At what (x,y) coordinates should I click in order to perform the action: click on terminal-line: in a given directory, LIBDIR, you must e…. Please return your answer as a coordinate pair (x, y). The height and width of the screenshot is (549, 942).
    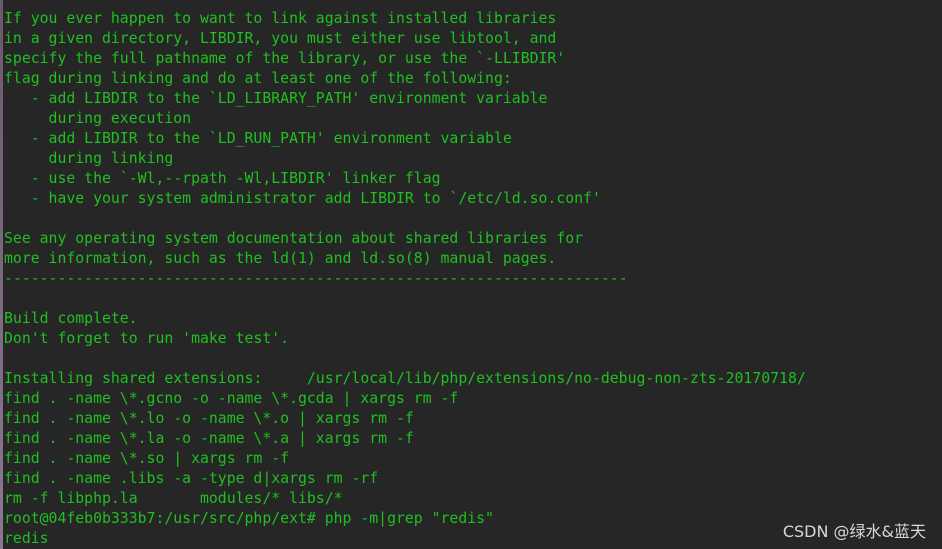
    Looking at the image, I should click on (280, 38).